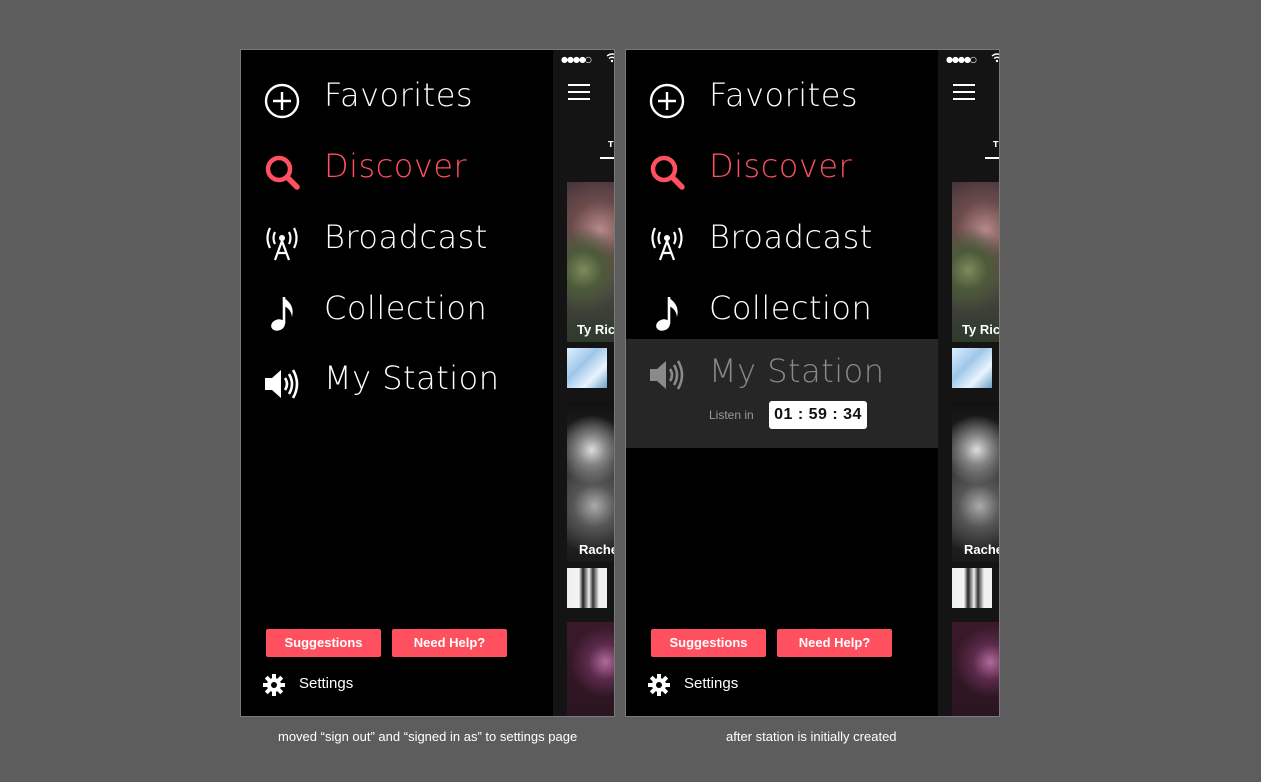 The image size is (1261, 782). I want to click on listen-in-label: Listen in, so click(731, 415).